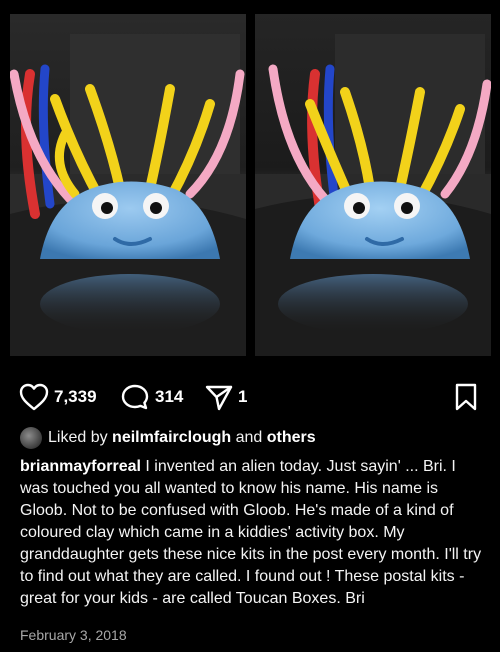 Image resolution: width=500 pixels, height=652 pixels. I want to click on send-icon, so click(219, 398).